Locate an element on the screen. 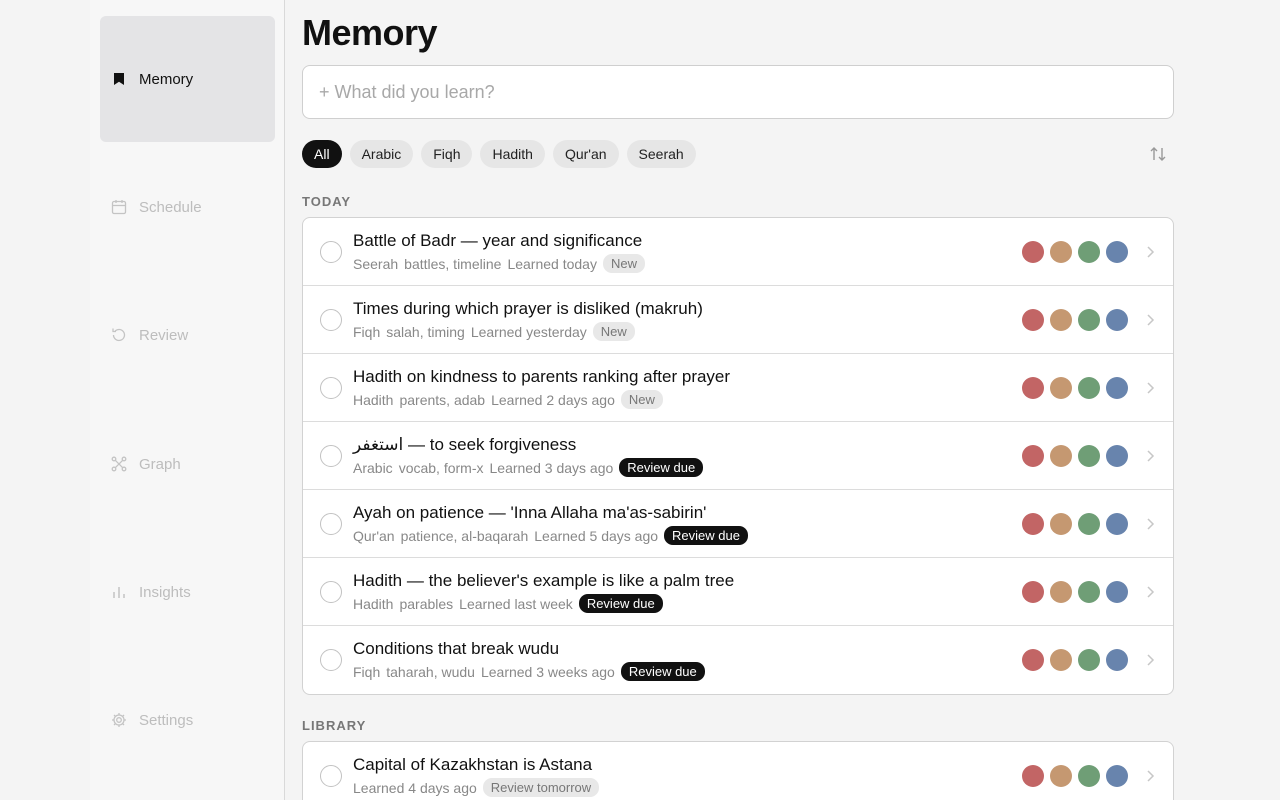 The height and width of the screenshot is (800, 1280). refresh-icon is located at coordinates (119, 335).